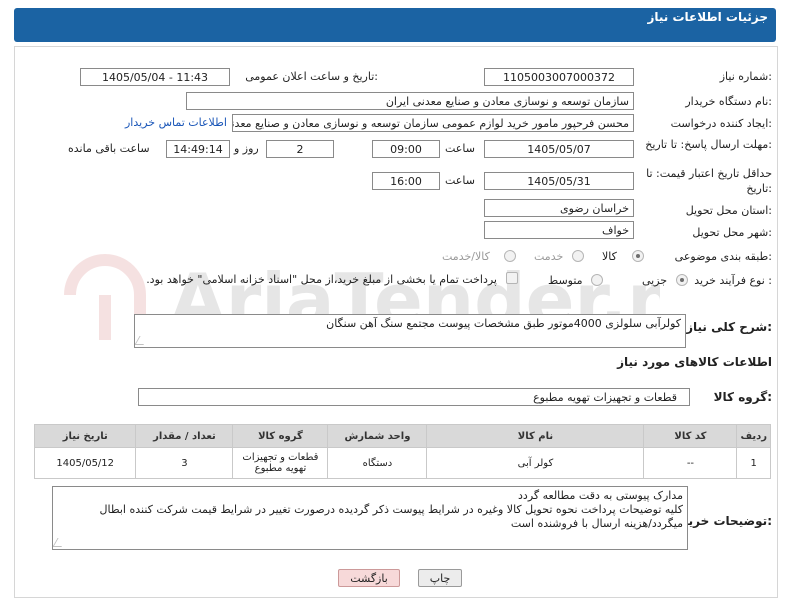 The width and height of the screenshot is (788, 606). What do you see at coordinates (549, 256) in the screenshot?
I see `category-service-option: خدمت` at bounding box center [549, 256].